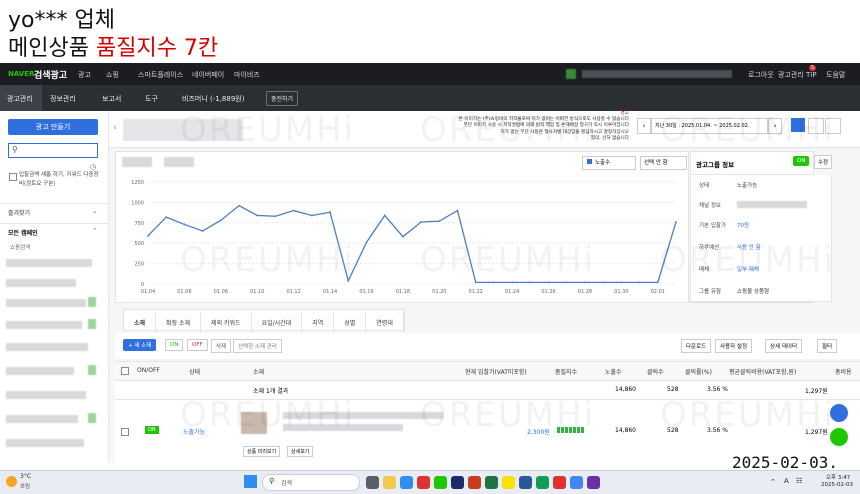 This screenshot has height=494, width=860. What do you see at coordinates (179, 322) in the screenshot?
I see `tab-extensions: 확장 소재` at bounding box center [179, 322].